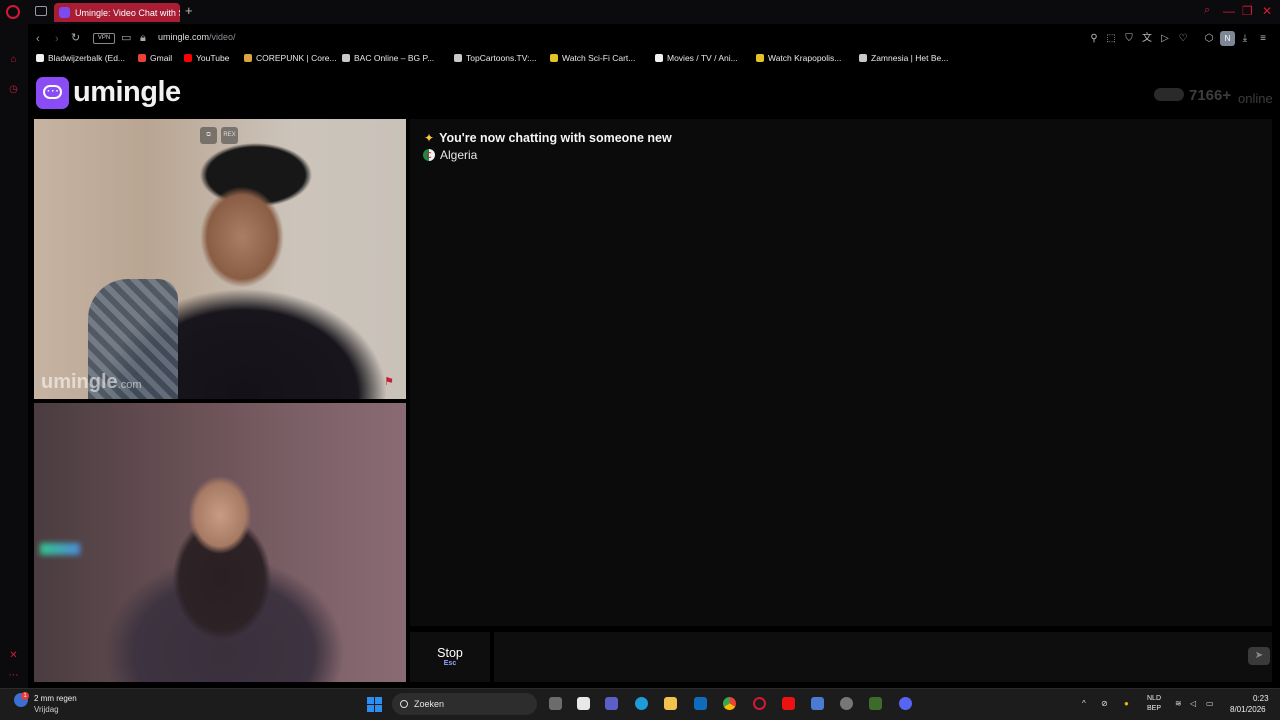 Image resolution: width=1280 pixels, height=720 pixels. What do you see at coordinates (846, 703) in the screenshot?
I see `settings-icon` at bounding box center [846, 703].